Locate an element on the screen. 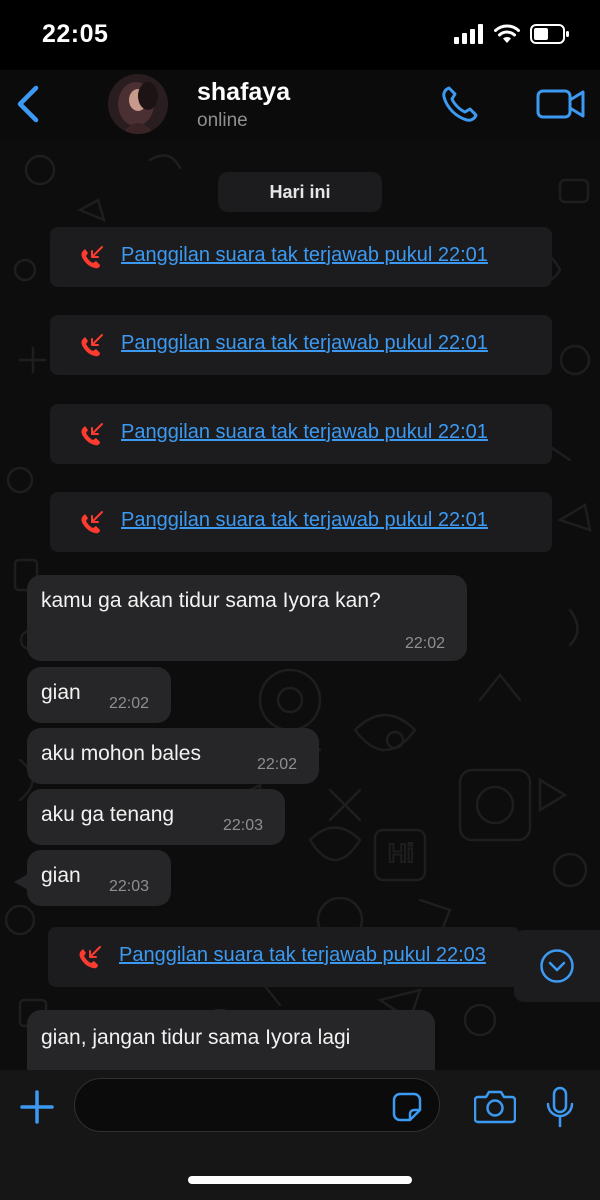 Image resolution: width=600 pixels, height=1200 pixels. status-icons is located at coordinates (512, 34).